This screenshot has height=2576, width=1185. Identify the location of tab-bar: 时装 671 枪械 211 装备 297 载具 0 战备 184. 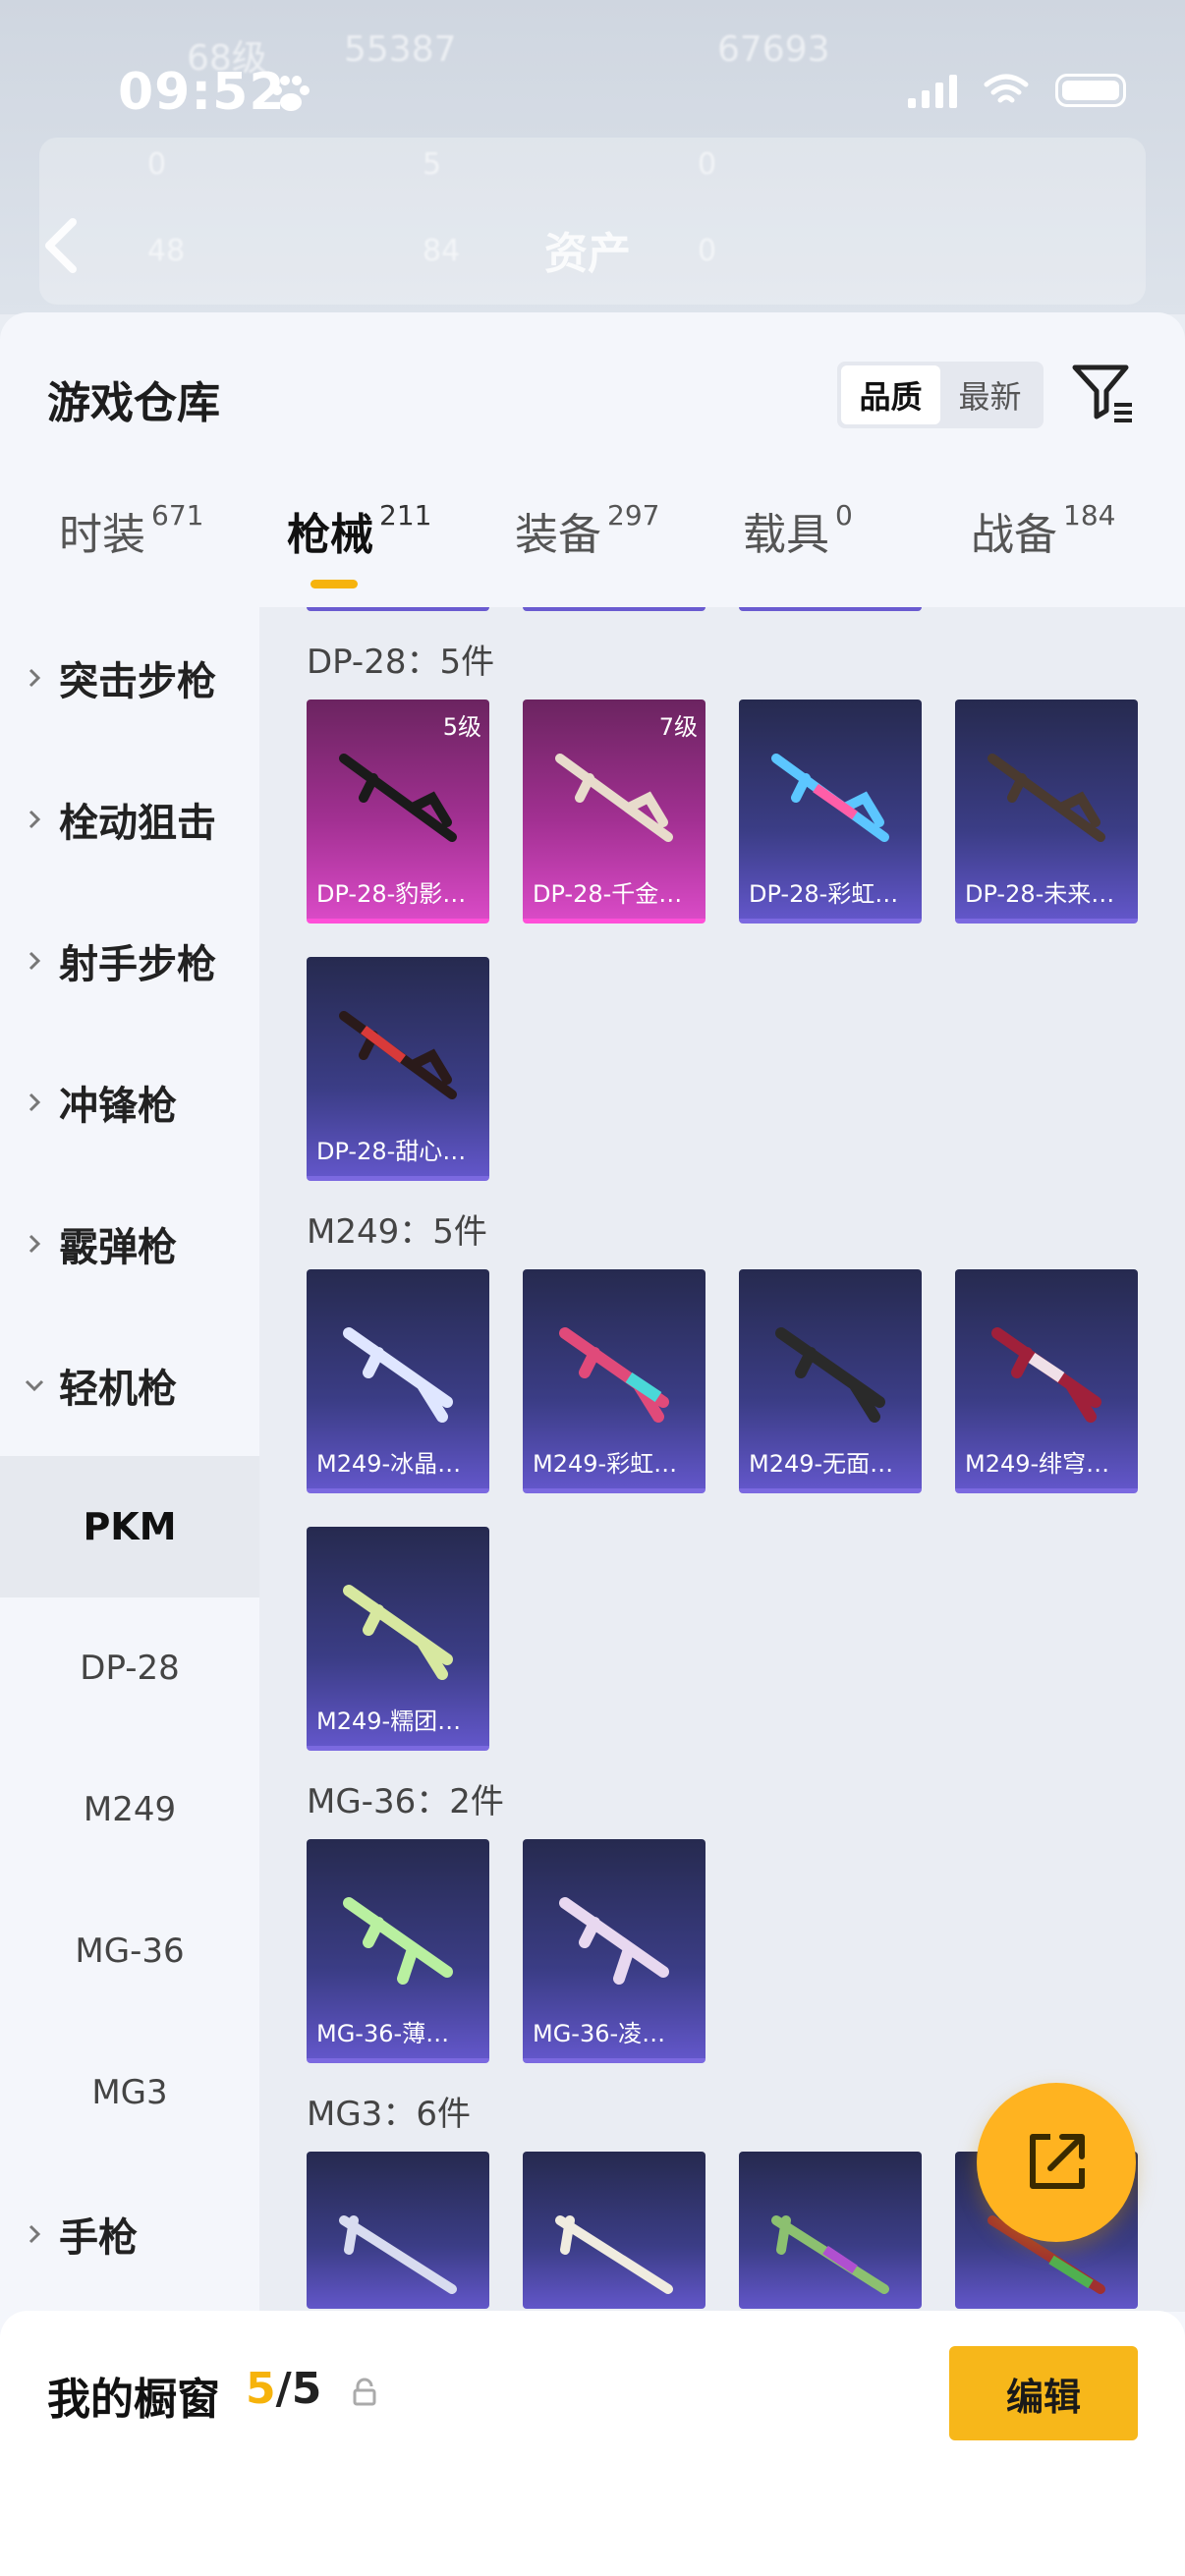
(592, 553).